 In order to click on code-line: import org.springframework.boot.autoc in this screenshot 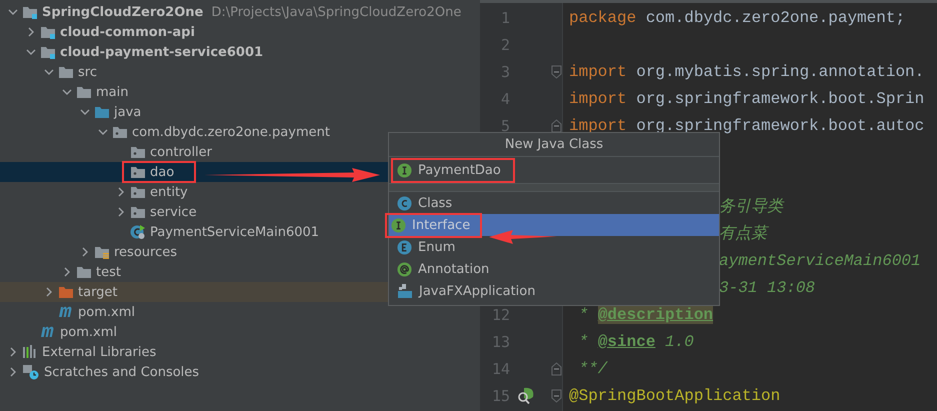, I will do `click(746, 125)`.